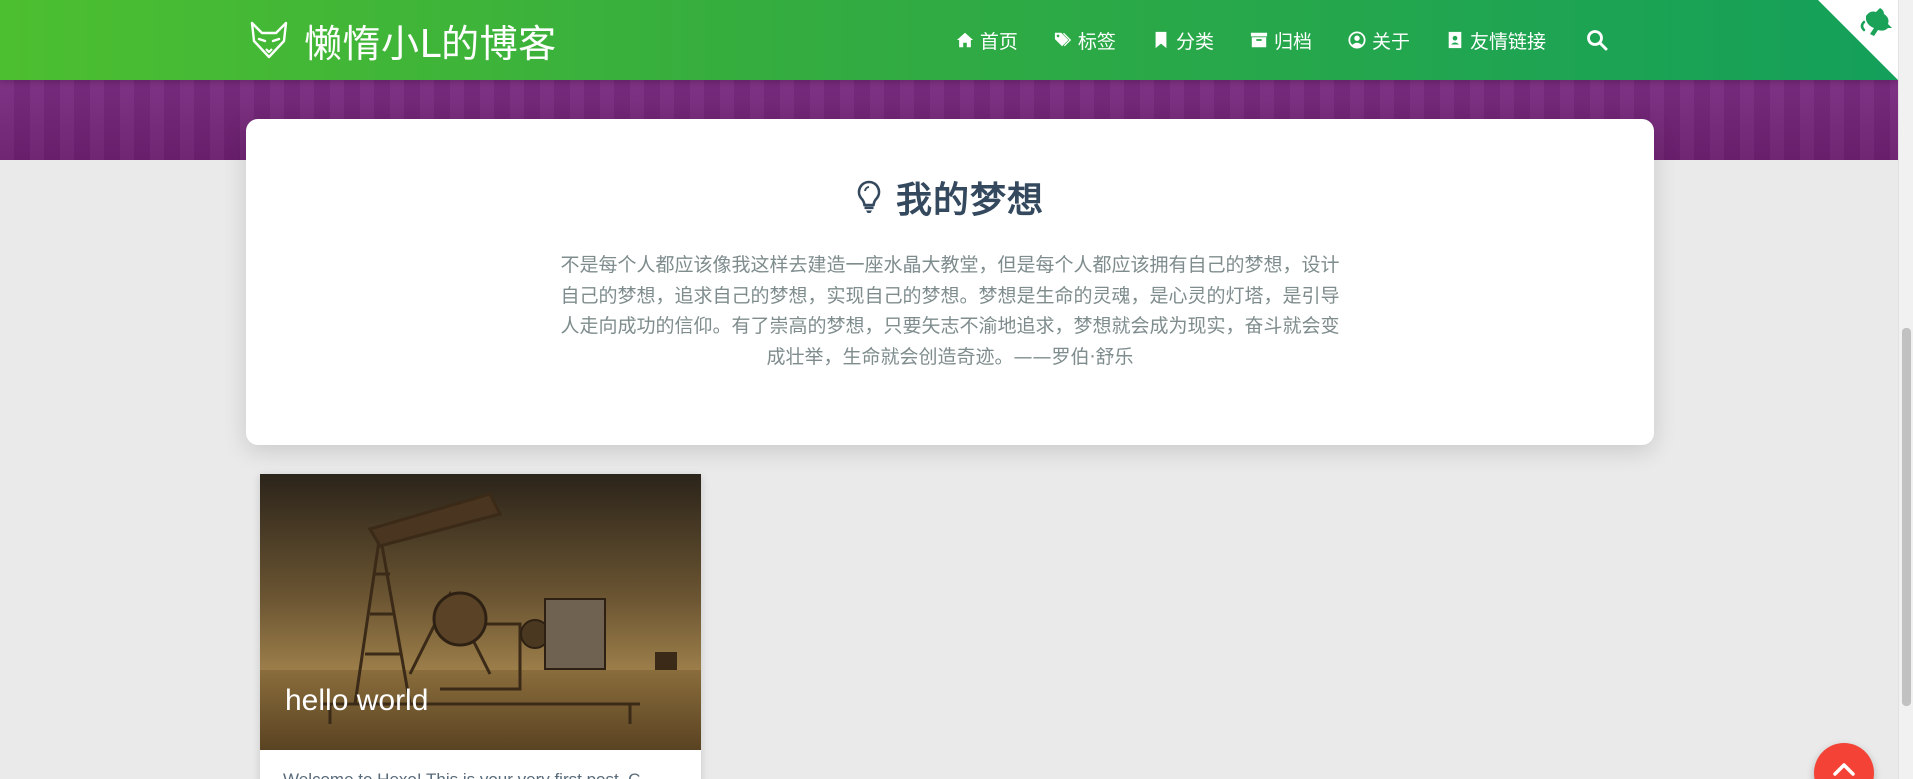  I want to click on nav-label: 首页, so click(998, 41).